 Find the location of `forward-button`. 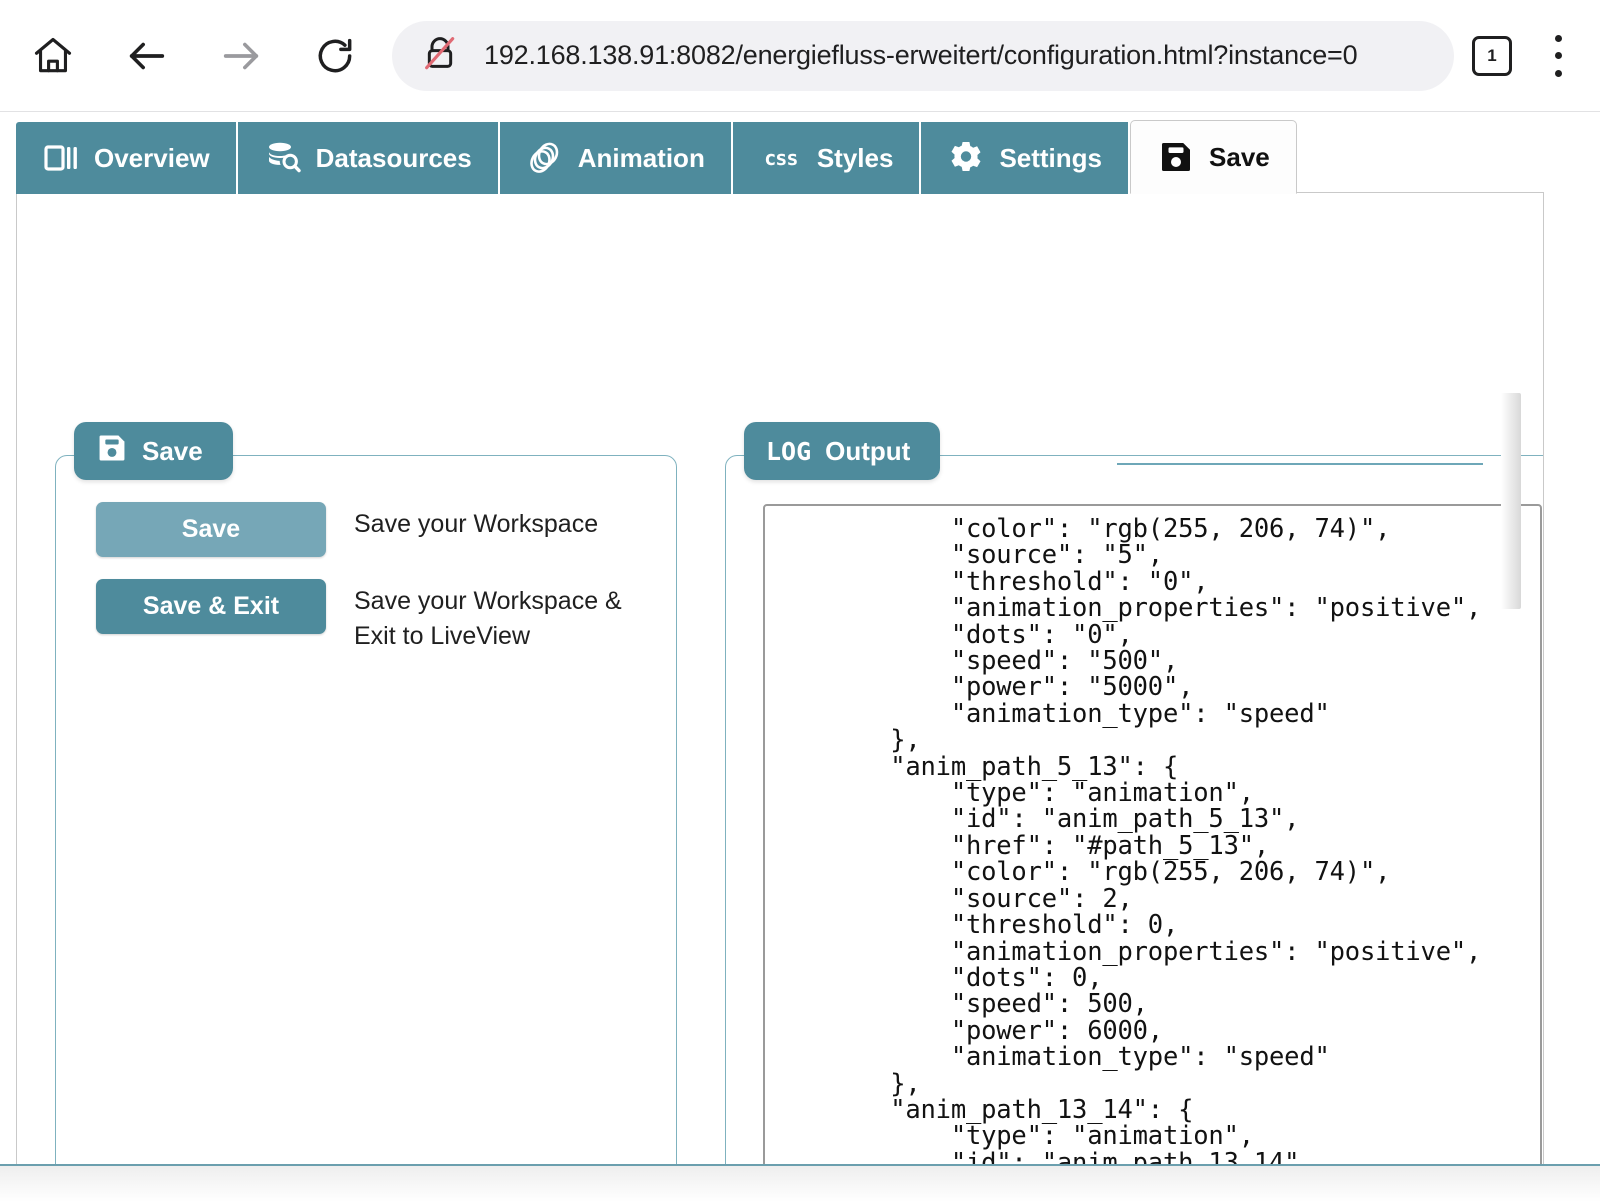

forward-button is located at coordinates (241, 56).